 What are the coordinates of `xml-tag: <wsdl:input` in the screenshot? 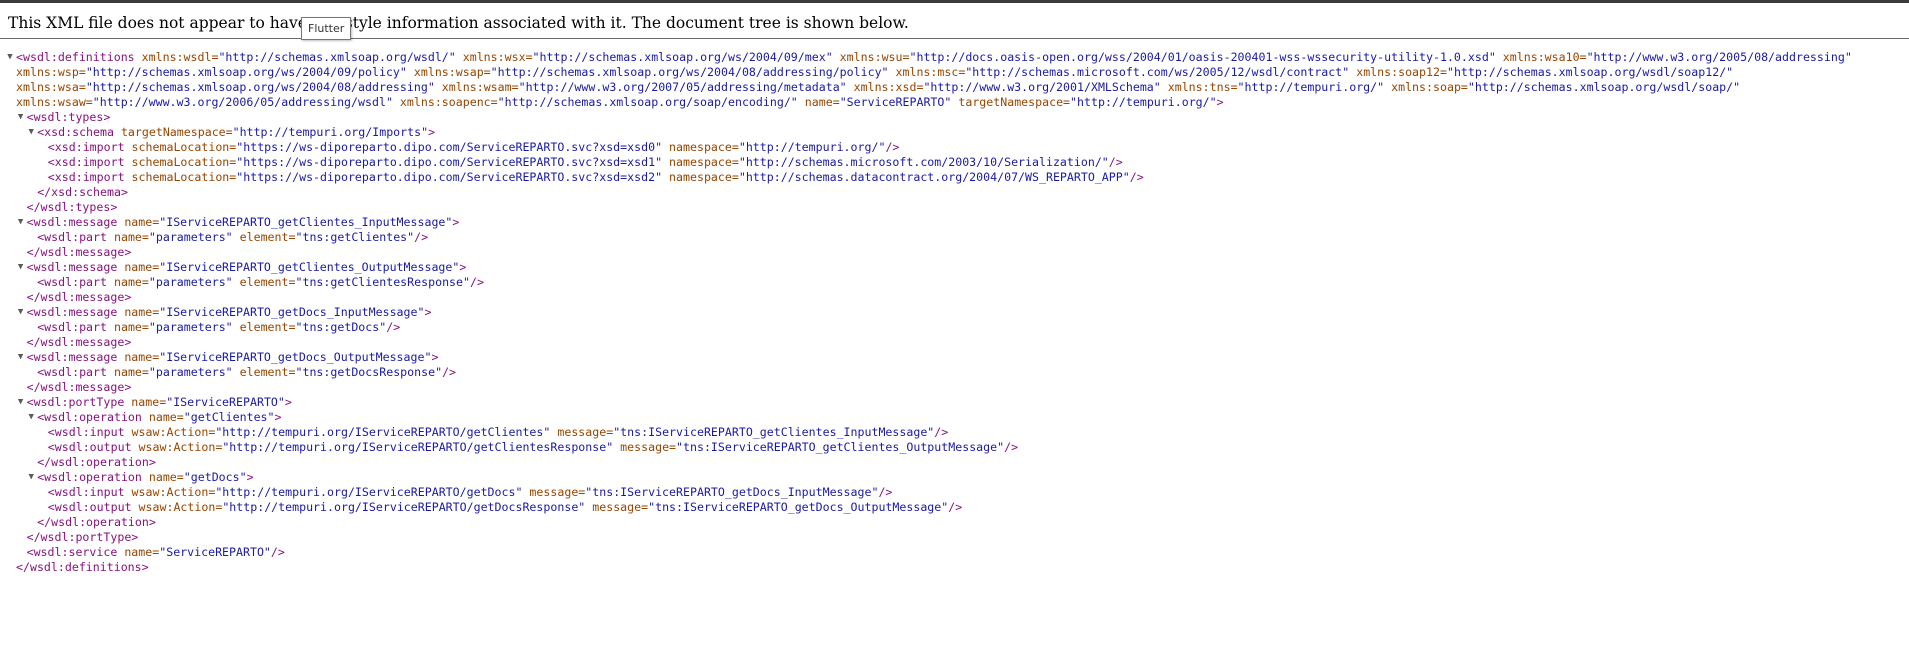 It's located at (86, 492).